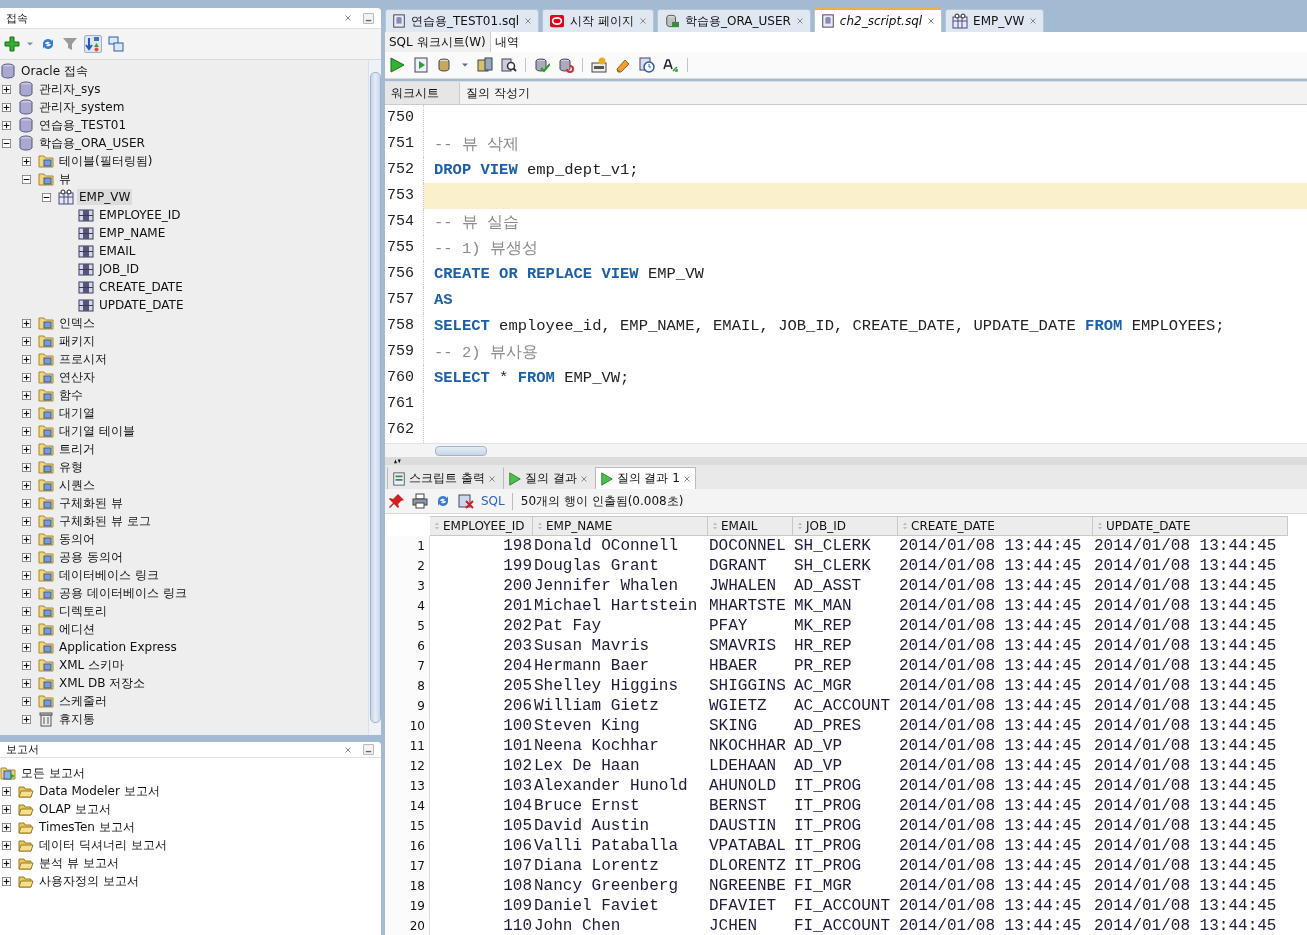 The width and height of the screenshot is (1307, 935). Describe the element at coordinates (89, 881) in the screenshot. I see `tree-item: 사용자정의 보고서` at that location.